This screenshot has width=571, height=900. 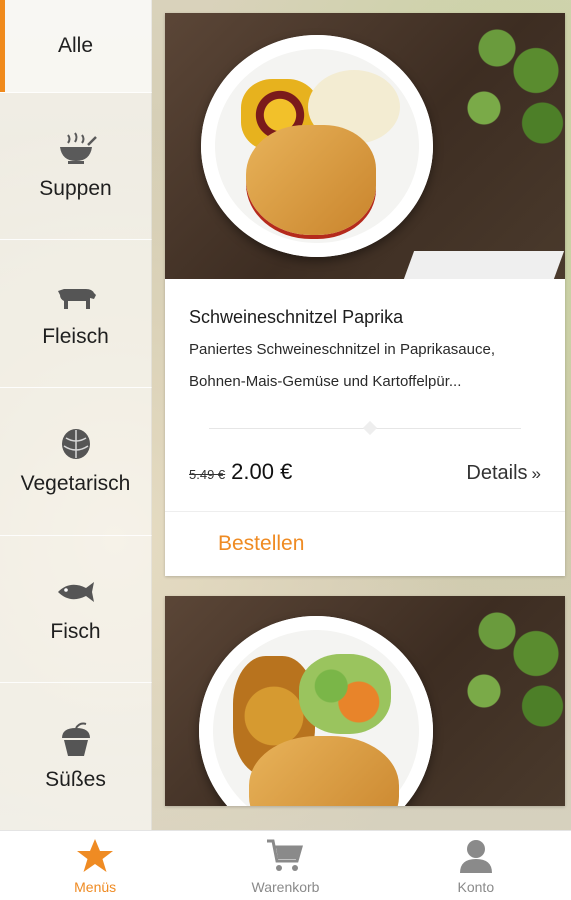 I want to click on sidebar-item-label: Fleisch, so click(x=75, y=336).